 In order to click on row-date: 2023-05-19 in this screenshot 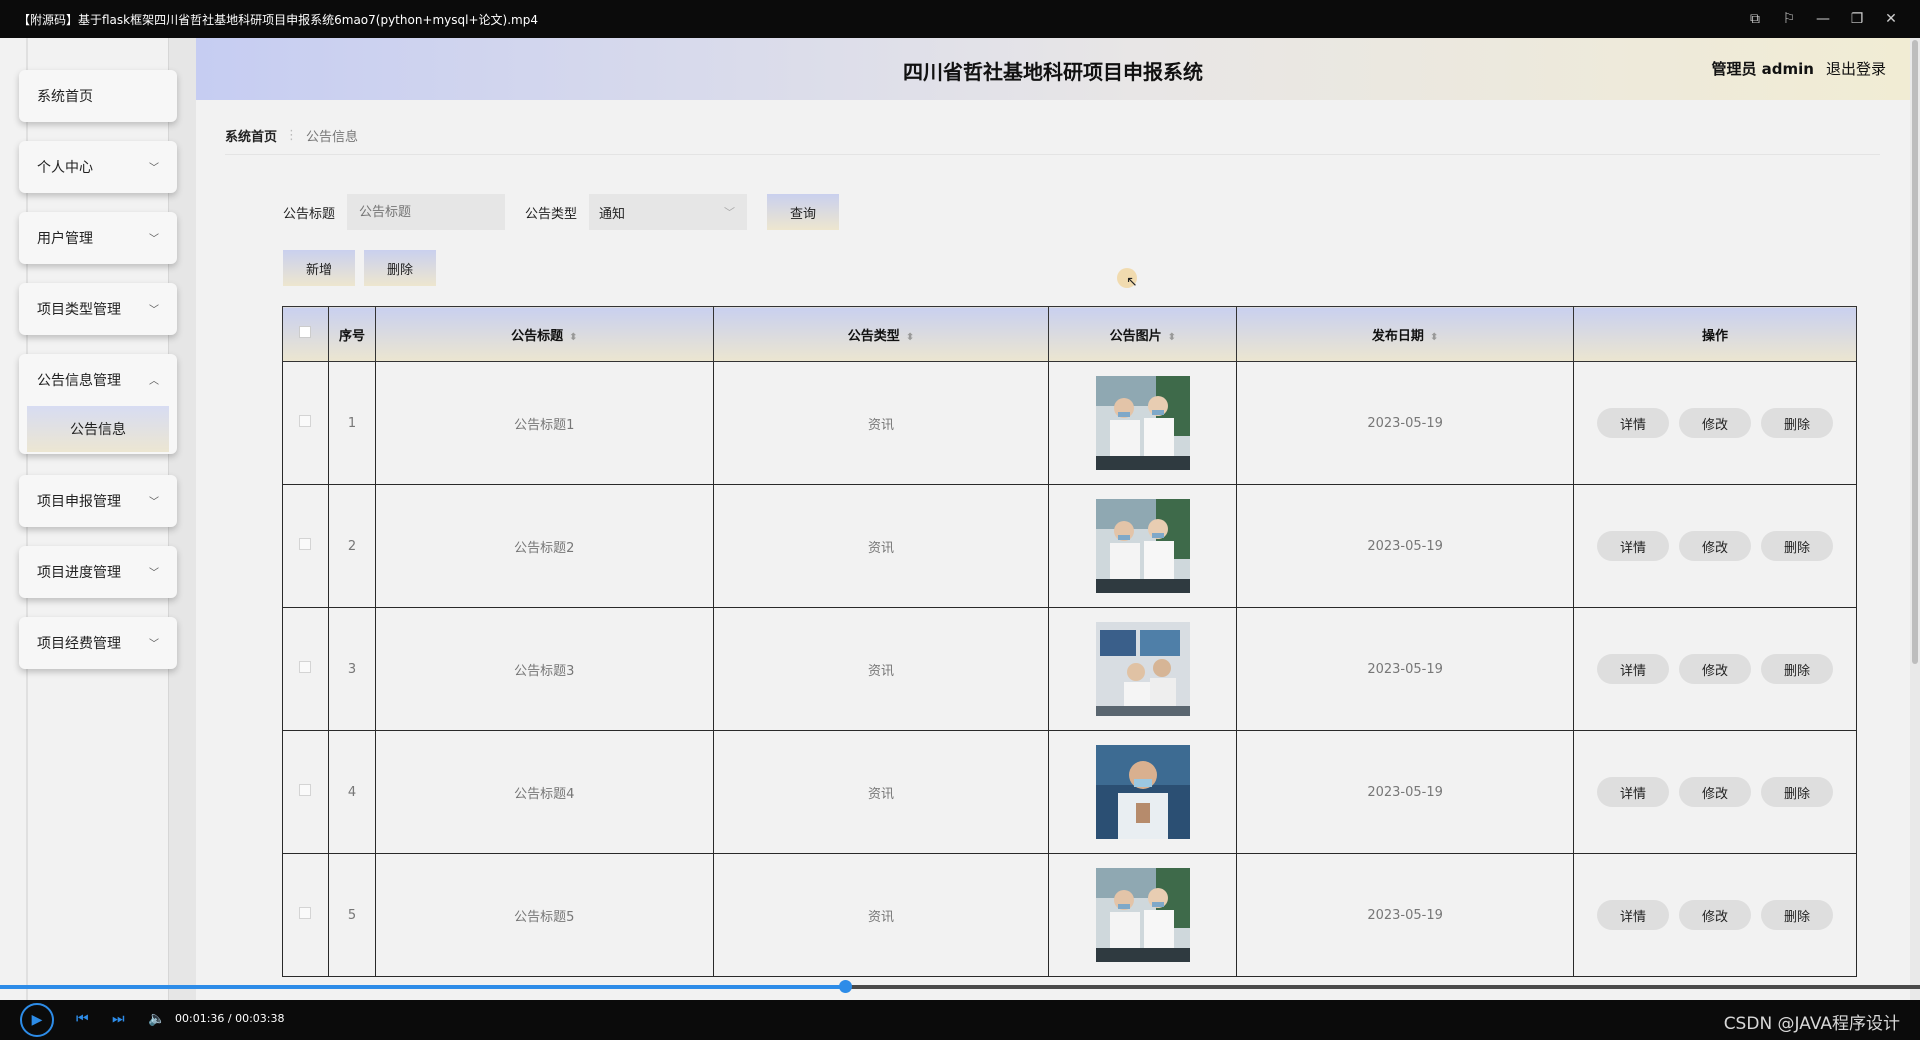, I will do `click(1405, 546)`.